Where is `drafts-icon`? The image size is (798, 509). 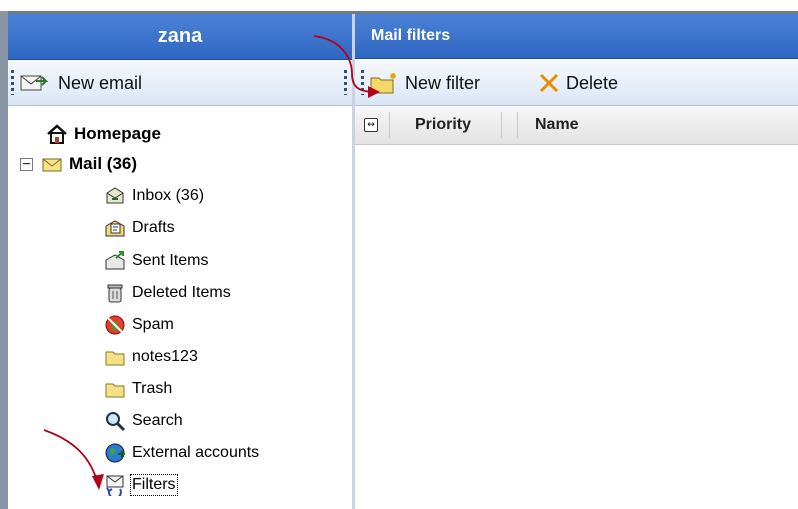 drafts-icon is located at coordinates (115, 228).